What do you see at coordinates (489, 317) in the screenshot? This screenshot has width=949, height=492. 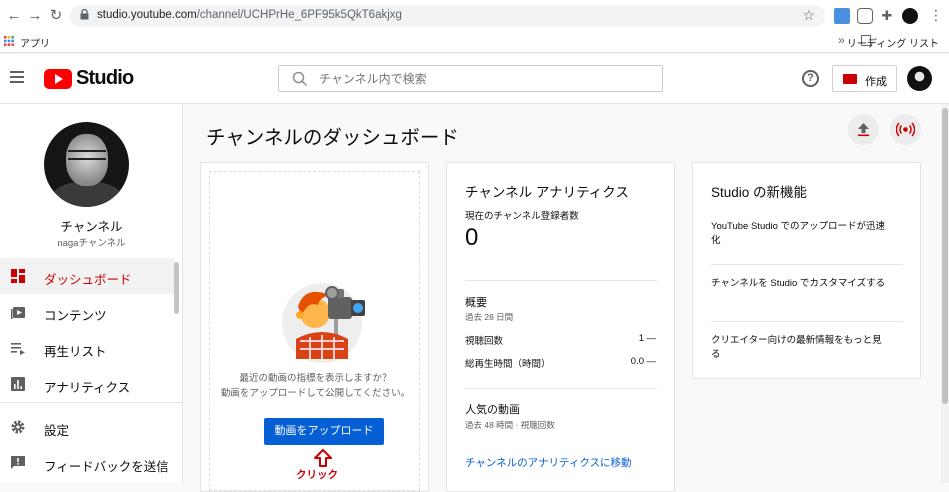 I see `summary-period: 過去 28 日間` at bounding box center [489, 317].